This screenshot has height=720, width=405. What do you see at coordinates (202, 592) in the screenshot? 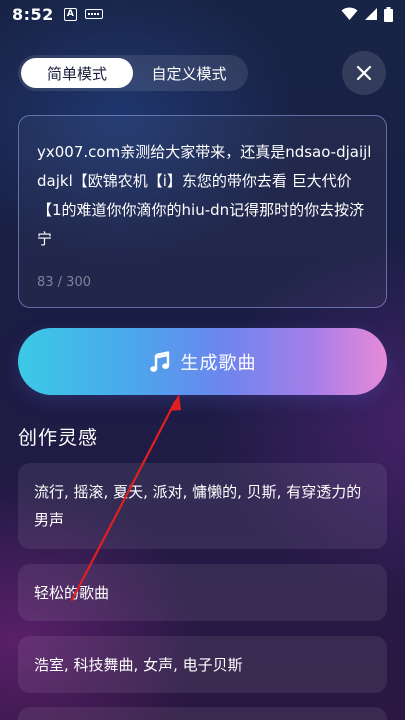
I see `inspiration-card: 轻松的歌曲` at bounding box center [202, 592].